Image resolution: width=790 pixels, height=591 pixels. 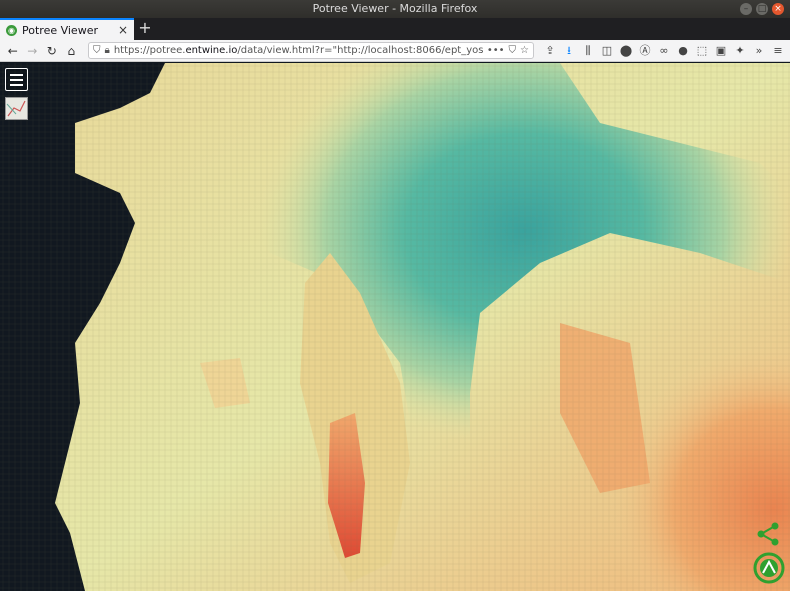 I want to click on pocket-icon: ⛉, so click(x=513, y=50).